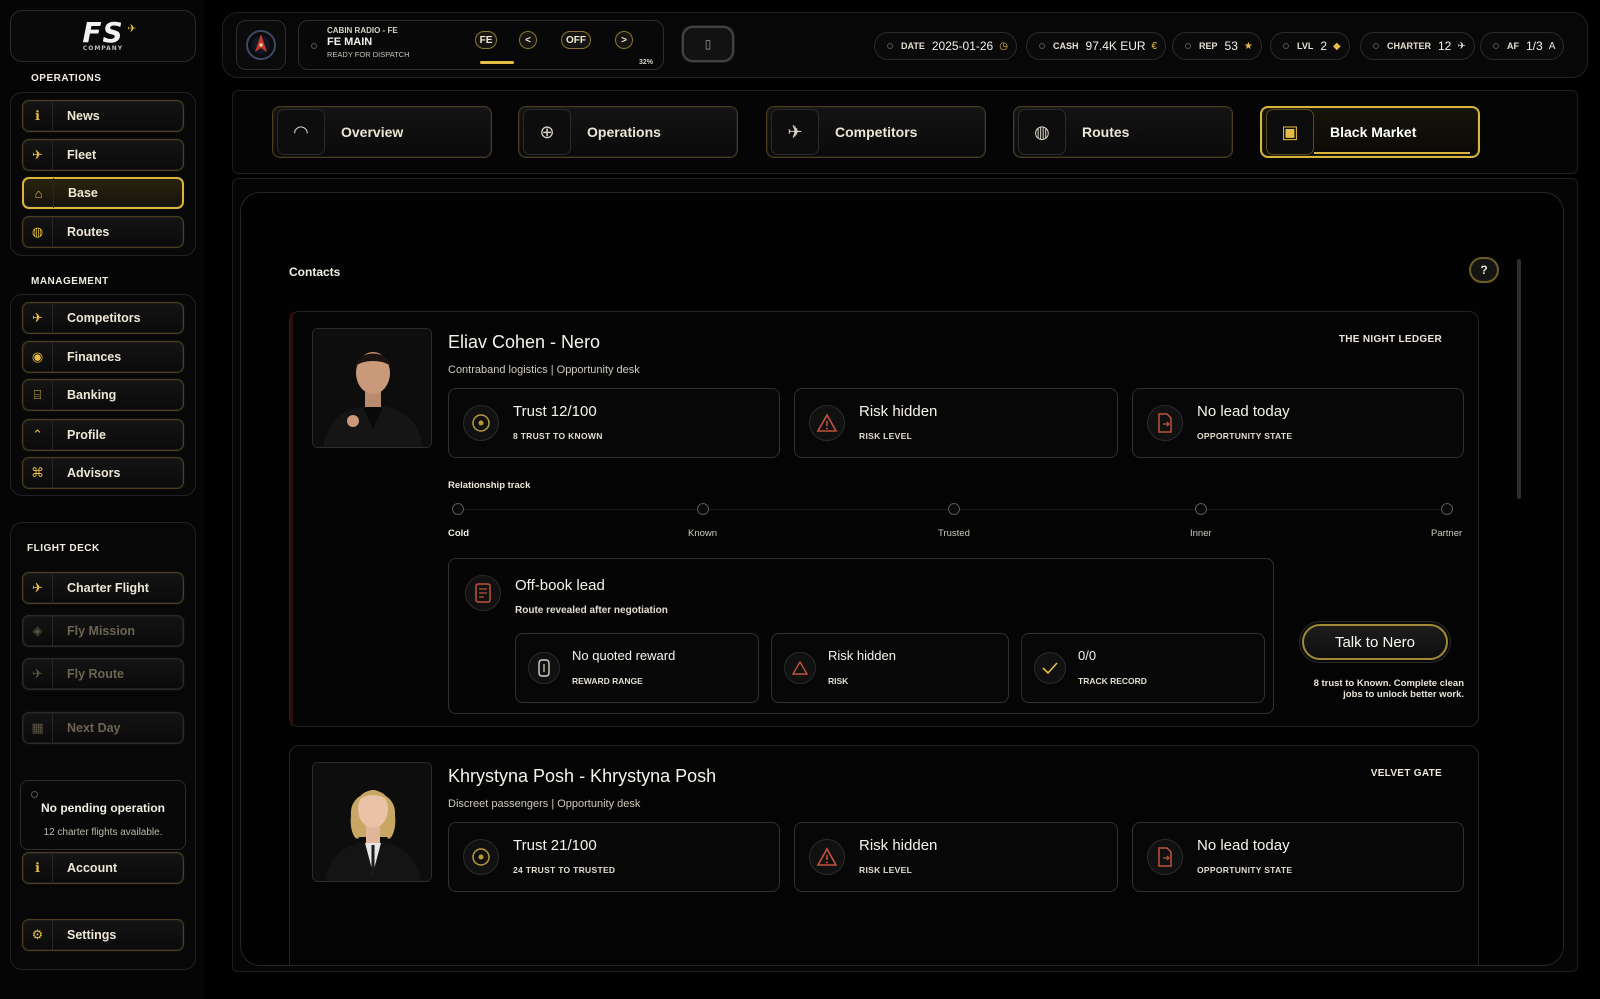 This screenshot has width=1600, height=999. Describe the element at coordinates (38, 395) in the screenshot. I see `bank-icon: ⌸` at that location.